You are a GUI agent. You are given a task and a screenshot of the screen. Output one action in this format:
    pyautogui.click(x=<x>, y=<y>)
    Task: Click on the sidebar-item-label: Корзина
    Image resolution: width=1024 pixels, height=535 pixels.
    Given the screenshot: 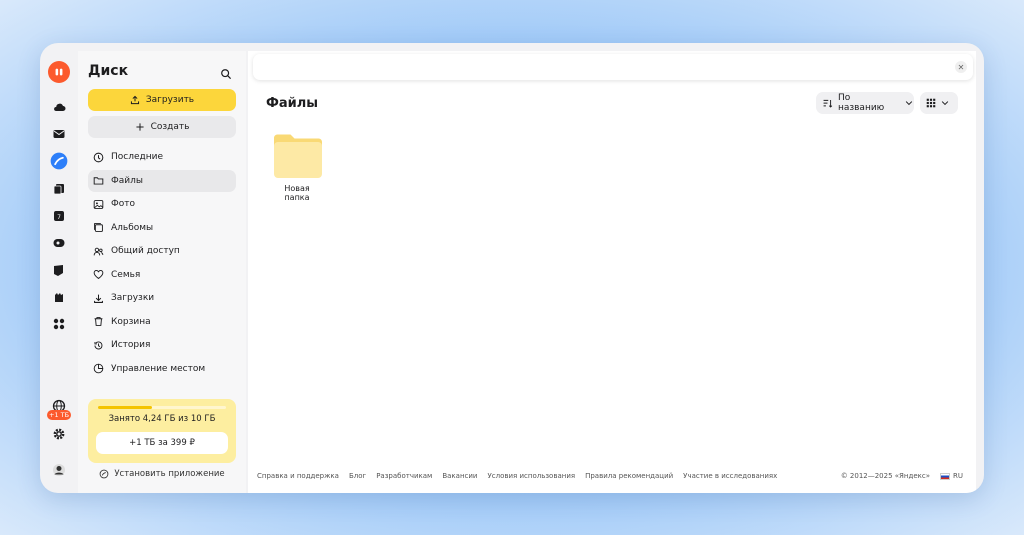 What is the action you would take?
    pyautogui.click(x=131, y=321)
    